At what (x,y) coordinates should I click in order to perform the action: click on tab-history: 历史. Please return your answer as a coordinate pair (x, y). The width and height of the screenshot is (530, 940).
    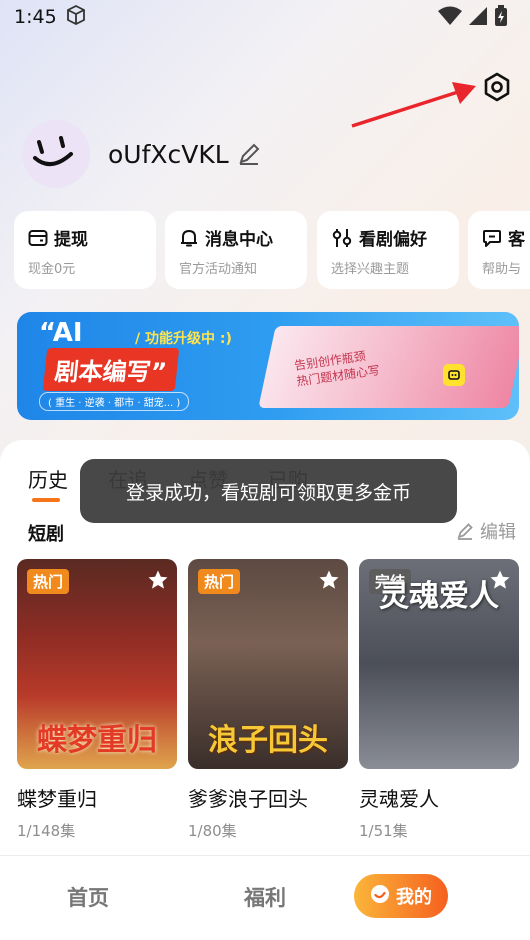
    Looking at the image, I should click on (48, 483).